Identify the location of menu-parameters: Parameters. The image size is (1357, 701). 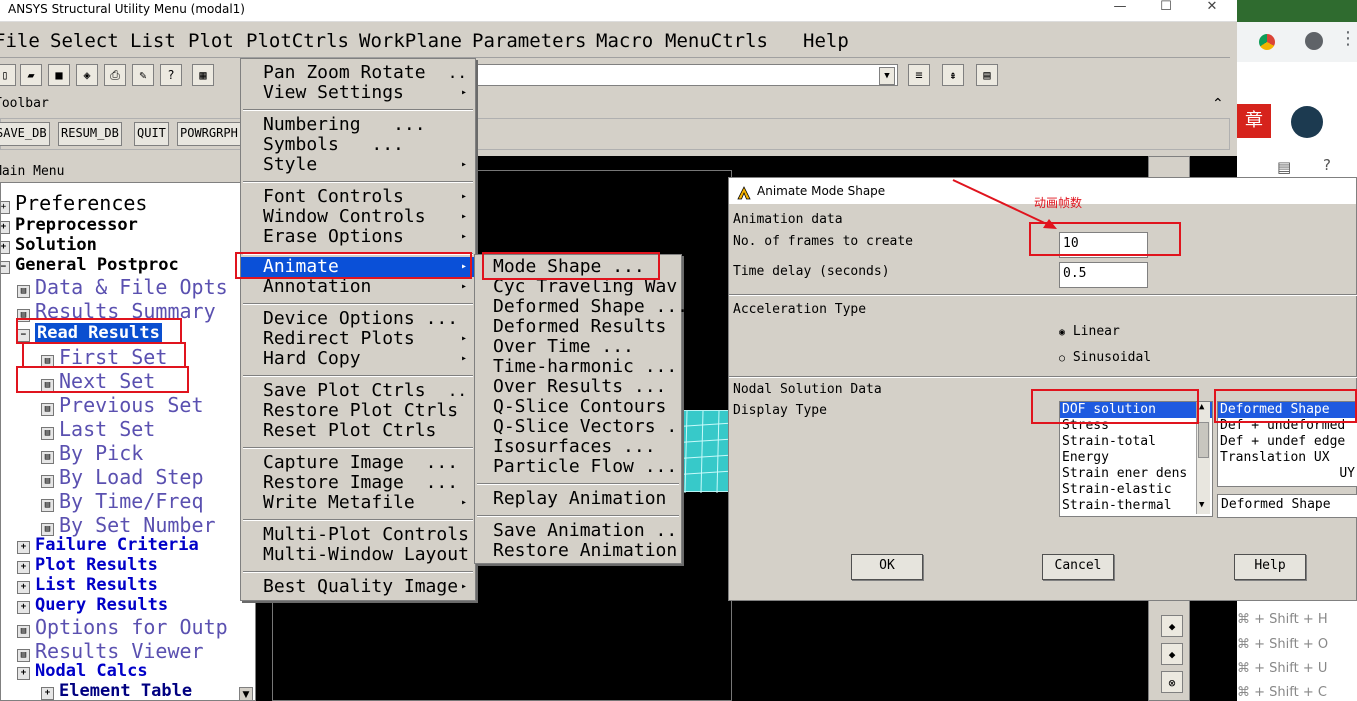
(529, 41).